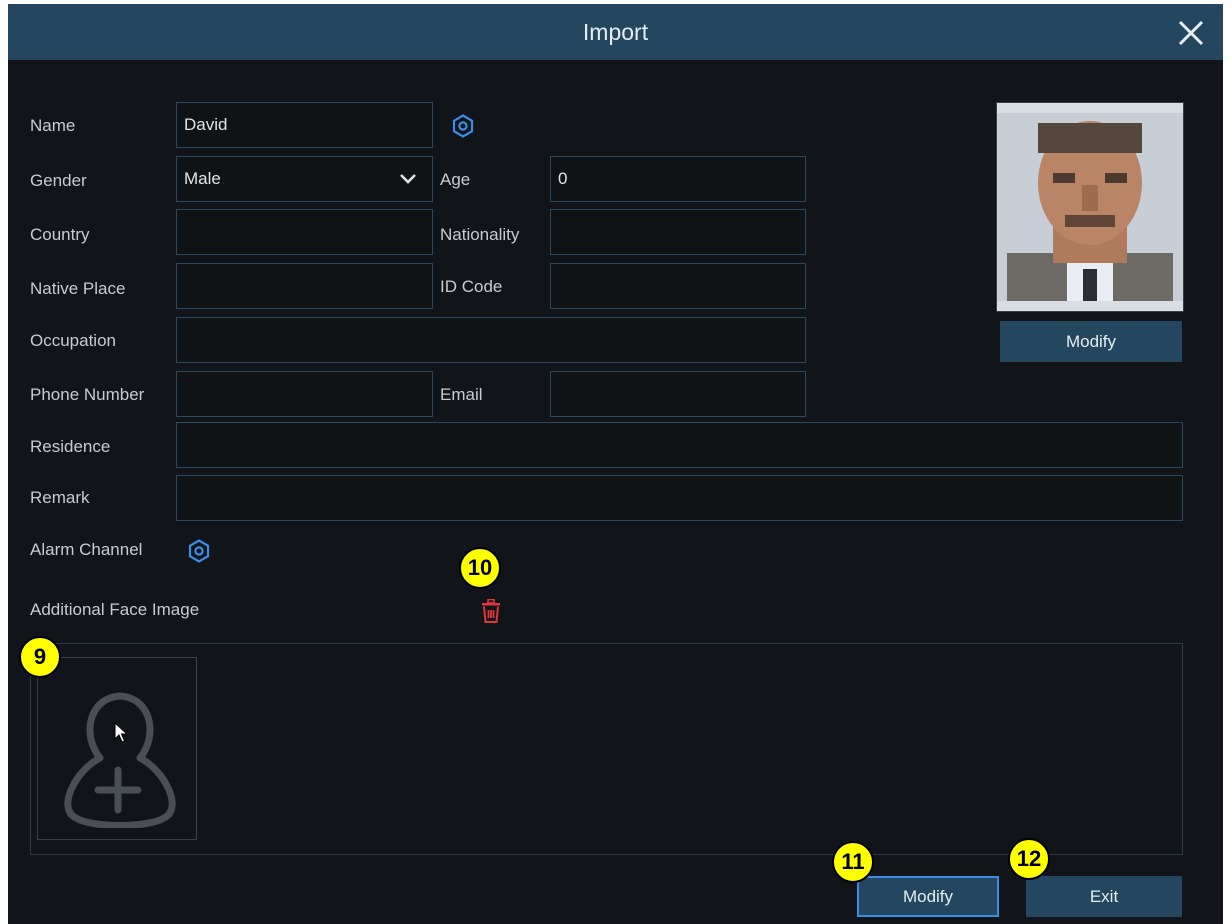 The width and height of the screenshot is (1231, 924). I want to click on country-field, so click(304, 232).